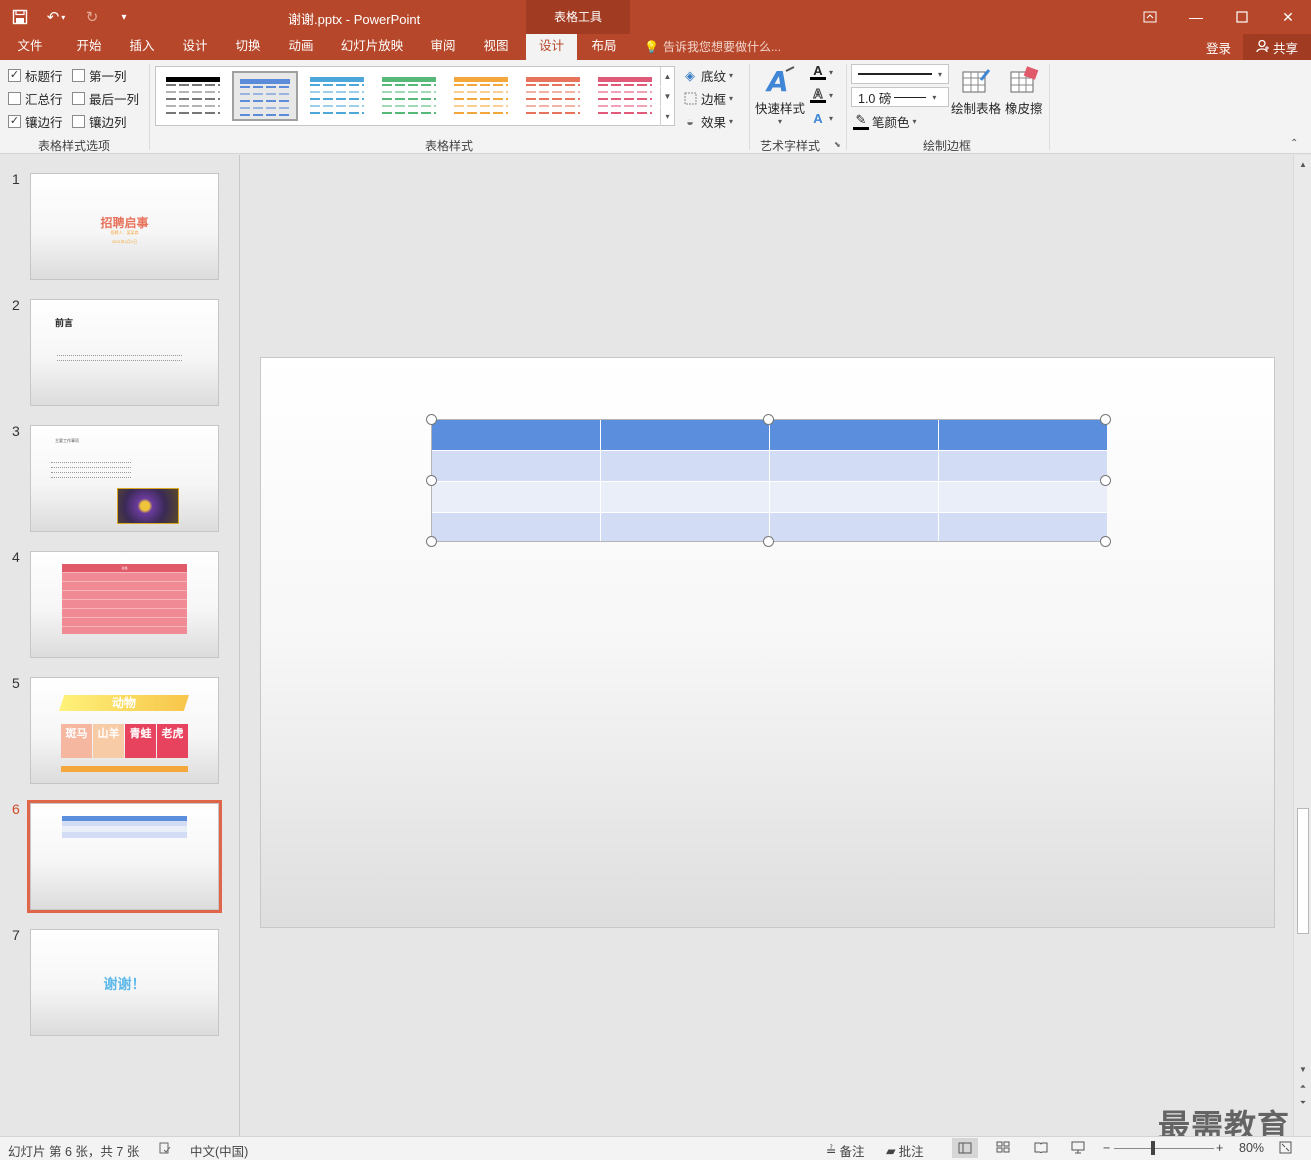 The height and width of the screenshot is (1160, 1311). Describe the element at coordinates (837, 144) in the screenshot. I see `dialog-launcher-icon: ⬊` at that location.